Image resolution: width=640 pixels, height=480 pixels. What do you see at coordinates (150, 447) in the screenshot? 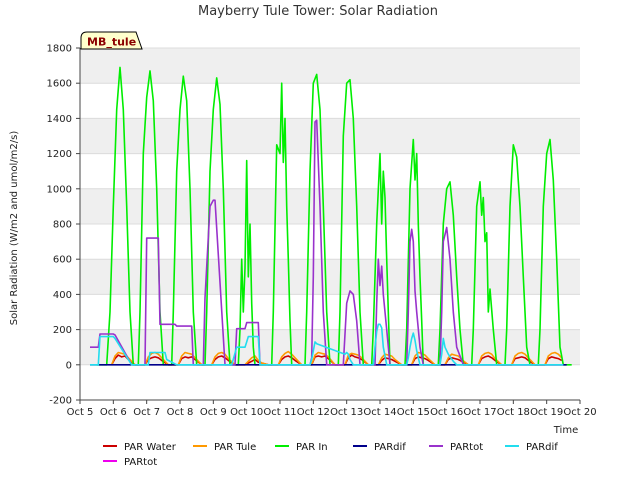
I see `legend-label: PAR Water` at bounding box center [150, 447].